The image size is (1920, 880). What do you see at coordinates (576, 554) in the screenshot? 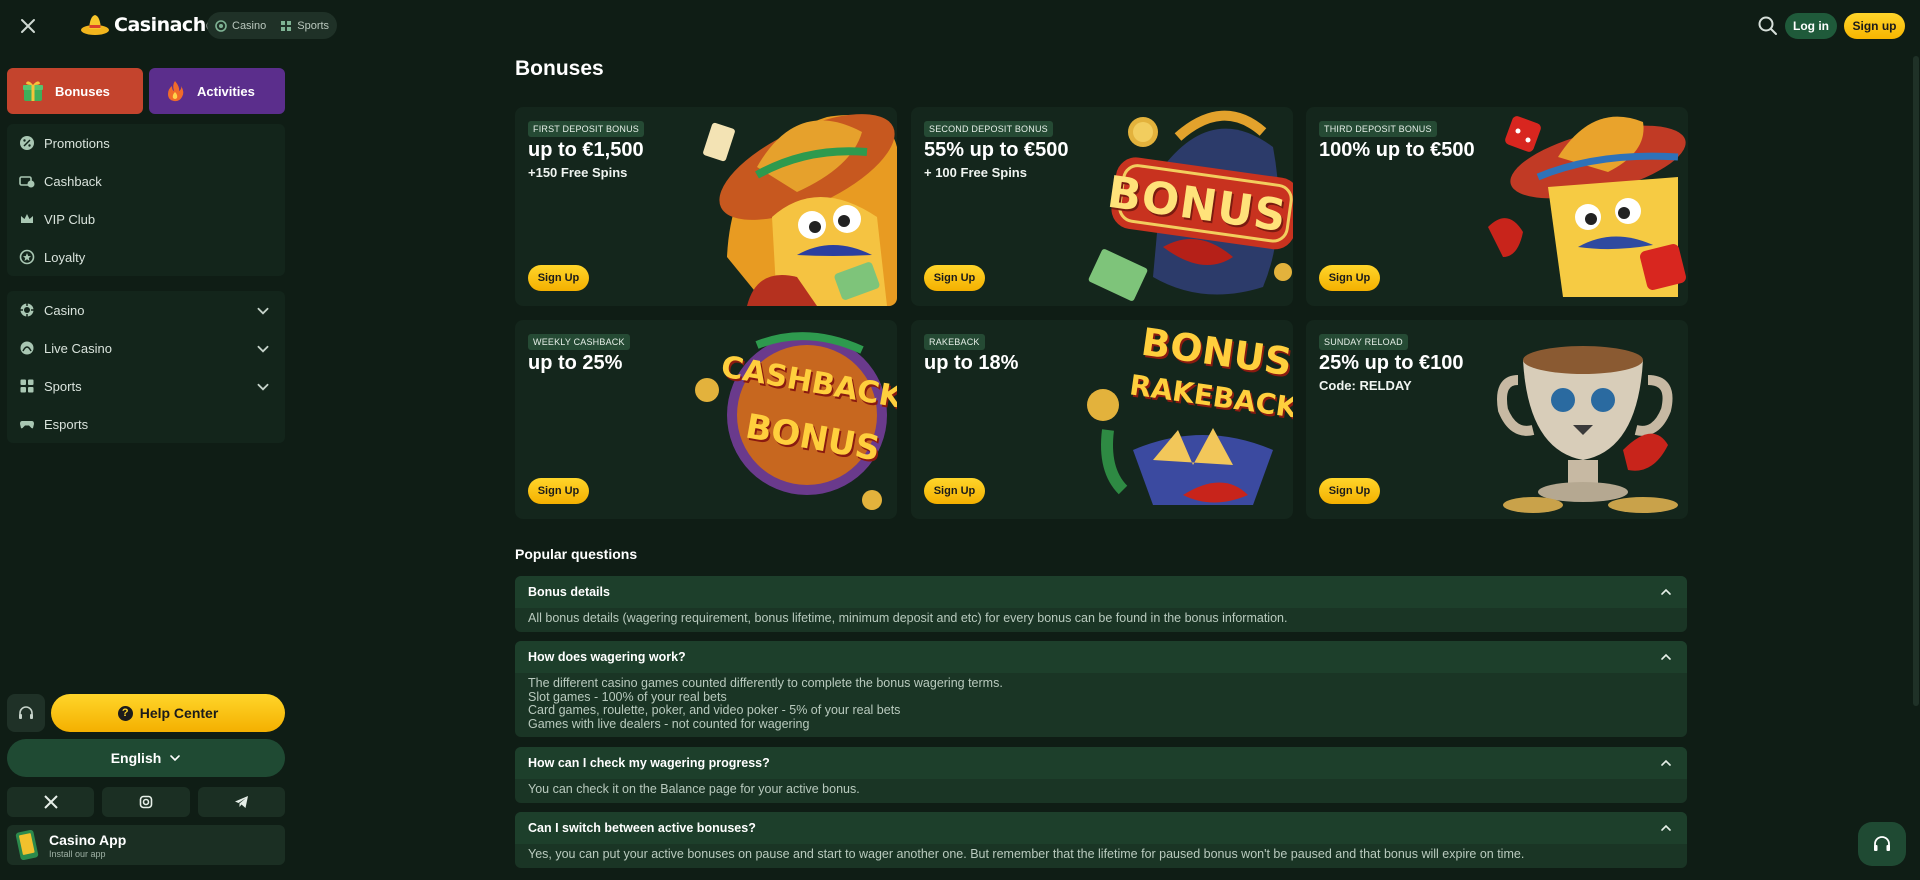
I see `faq-heading: Popular questions` at bounding box center [576, 554].